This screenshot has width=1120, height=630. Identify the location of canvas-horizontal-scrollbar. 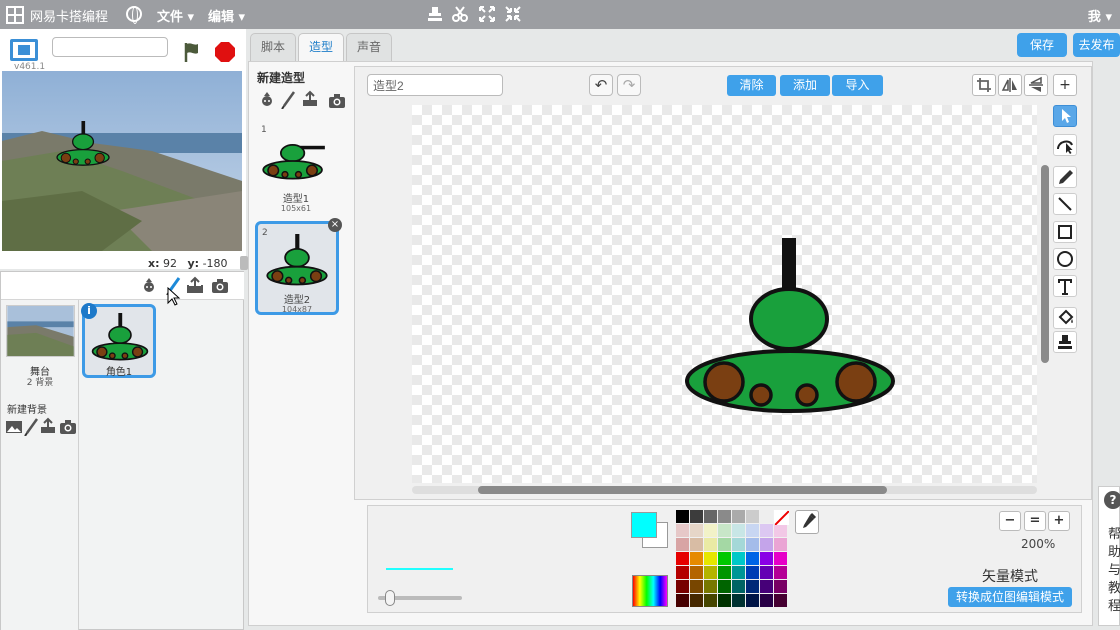
(682, 490).